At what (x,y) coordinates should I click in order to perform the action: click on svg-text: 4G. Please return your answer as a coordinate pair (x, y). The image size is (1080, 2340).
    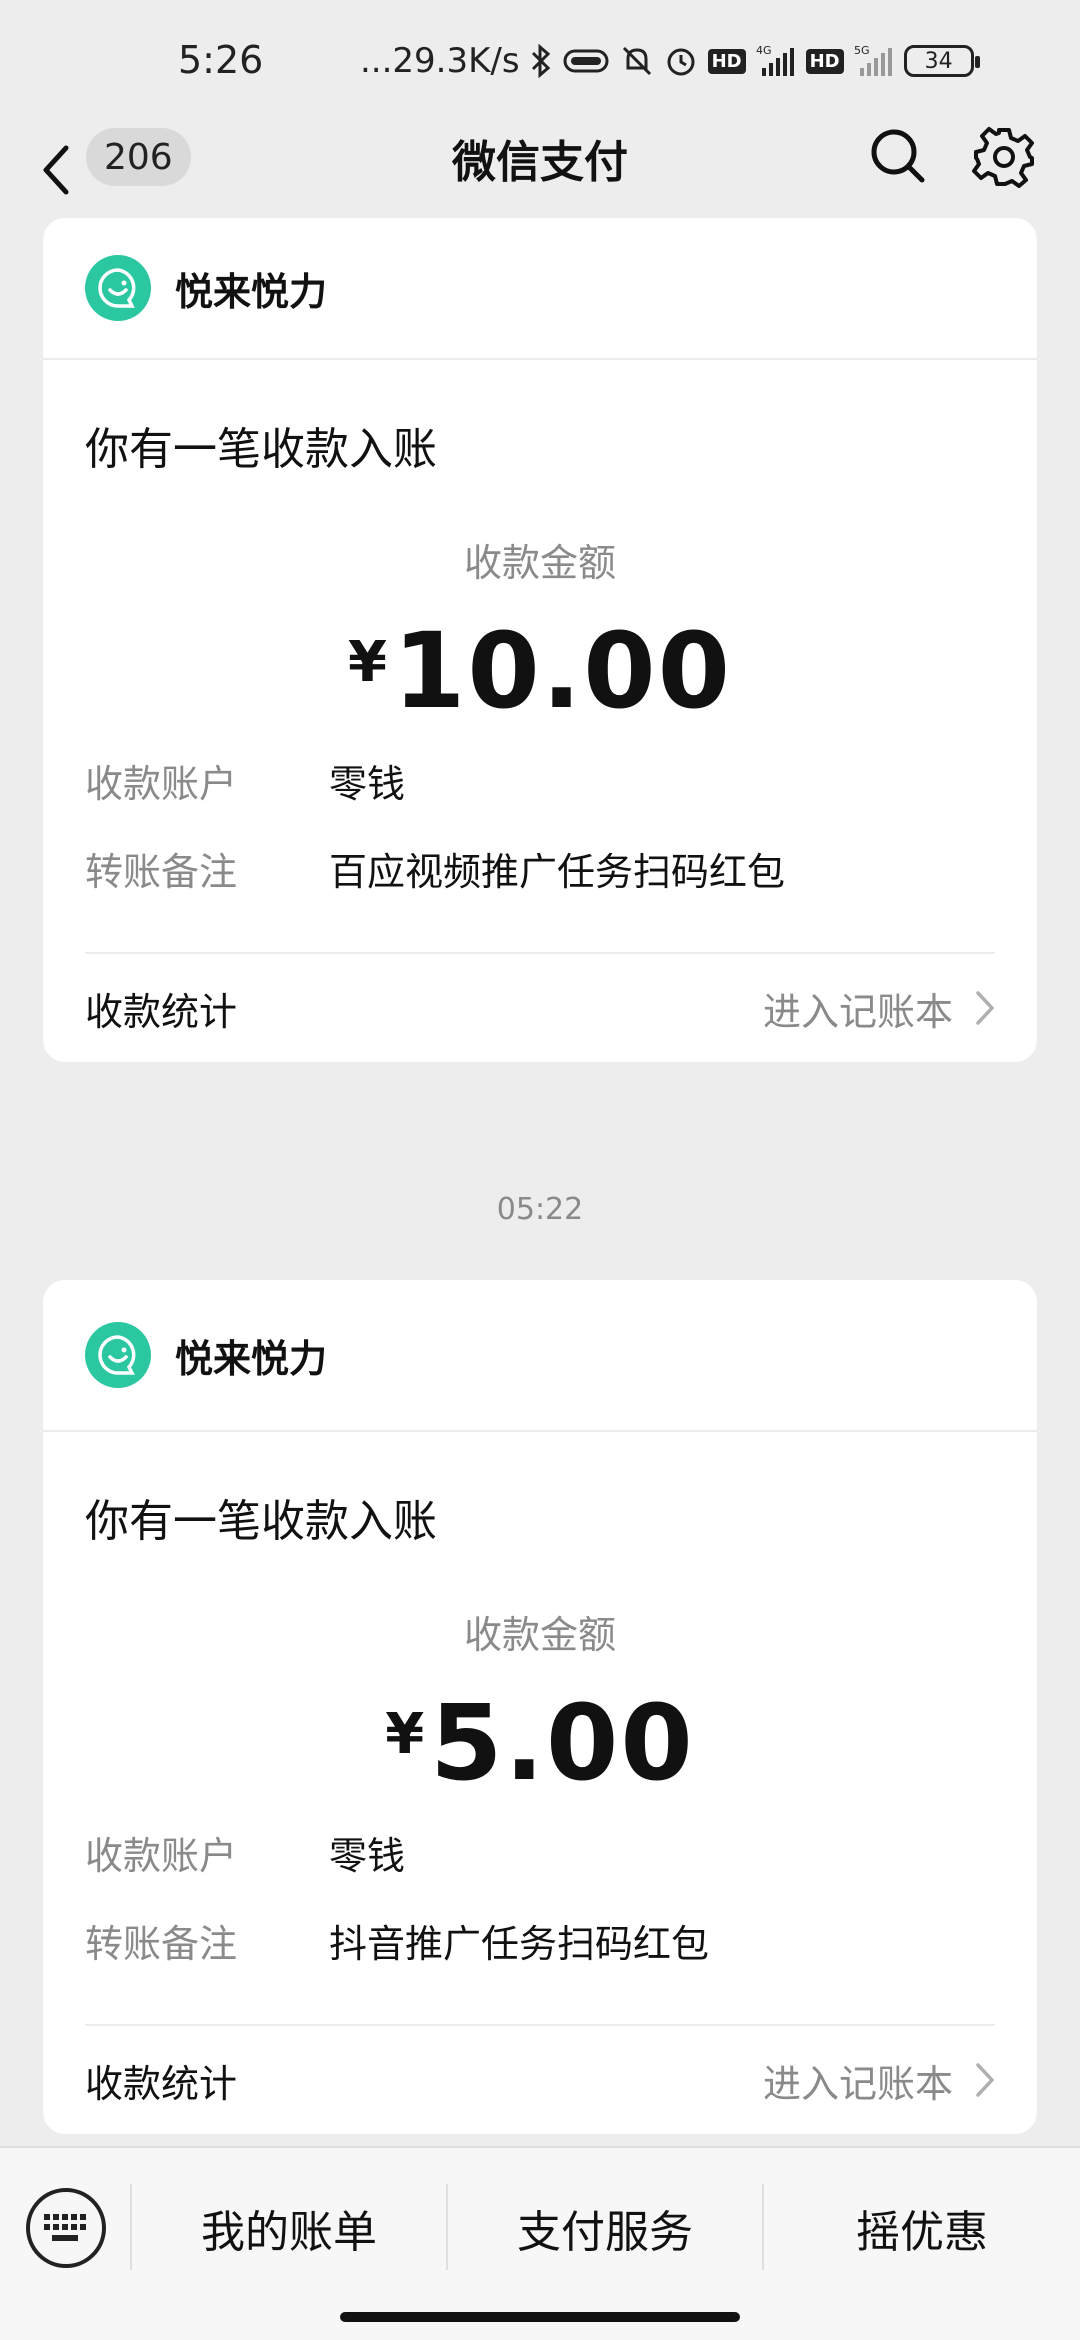
    Looking at the image, I should click on (764, 50).